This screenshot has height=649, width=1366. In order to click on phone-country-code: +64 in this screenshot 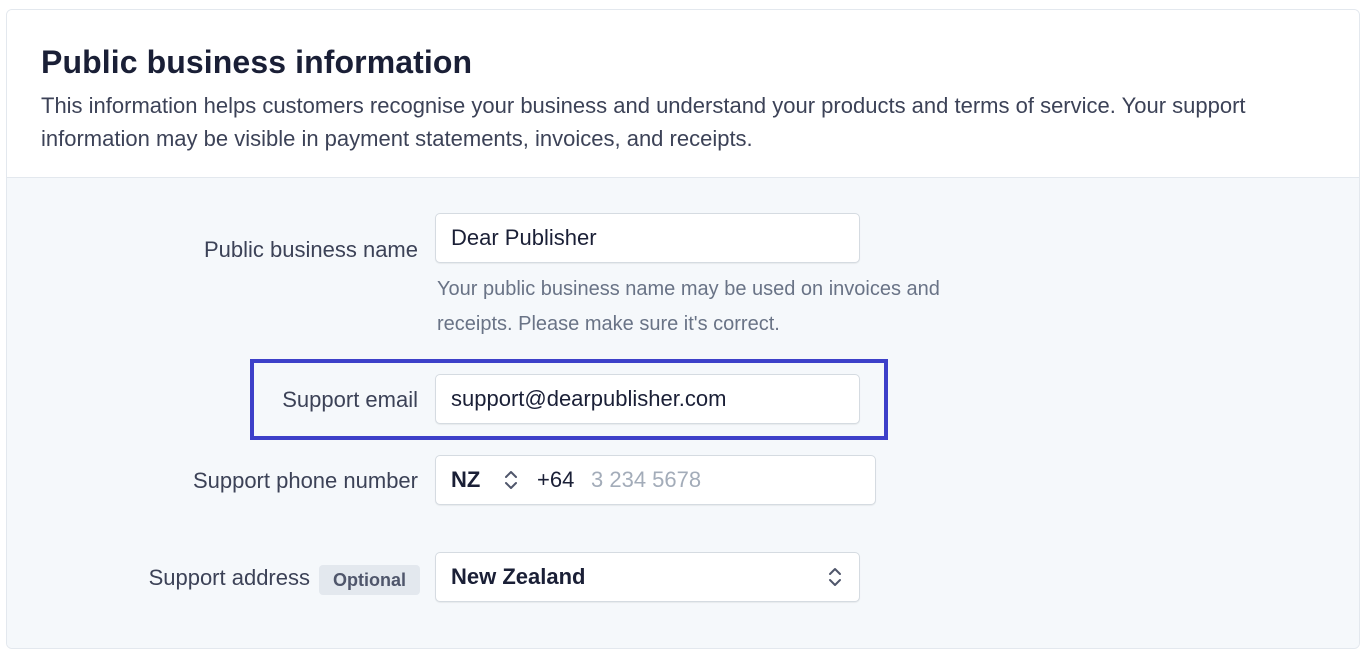, I will do `click(556, 479)`.